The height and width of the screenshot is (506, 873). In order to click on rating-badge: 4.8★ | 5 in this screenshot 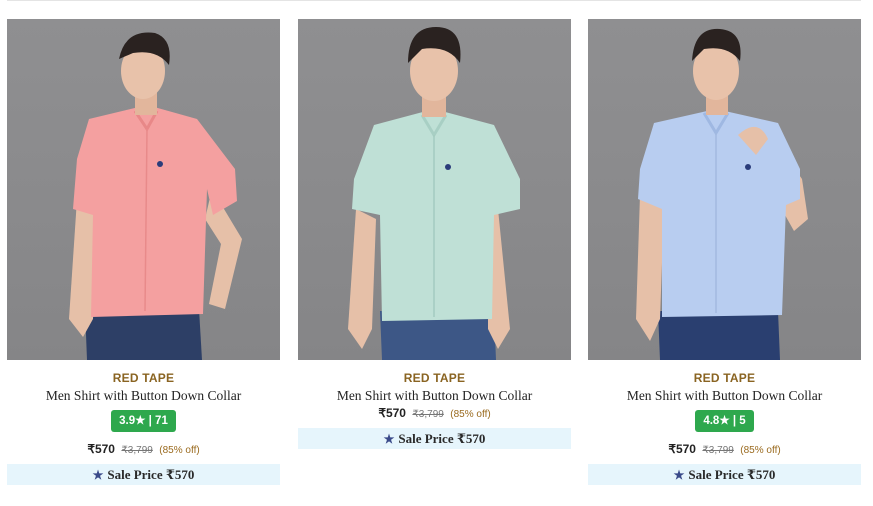, I will do `click(724, 421)`.